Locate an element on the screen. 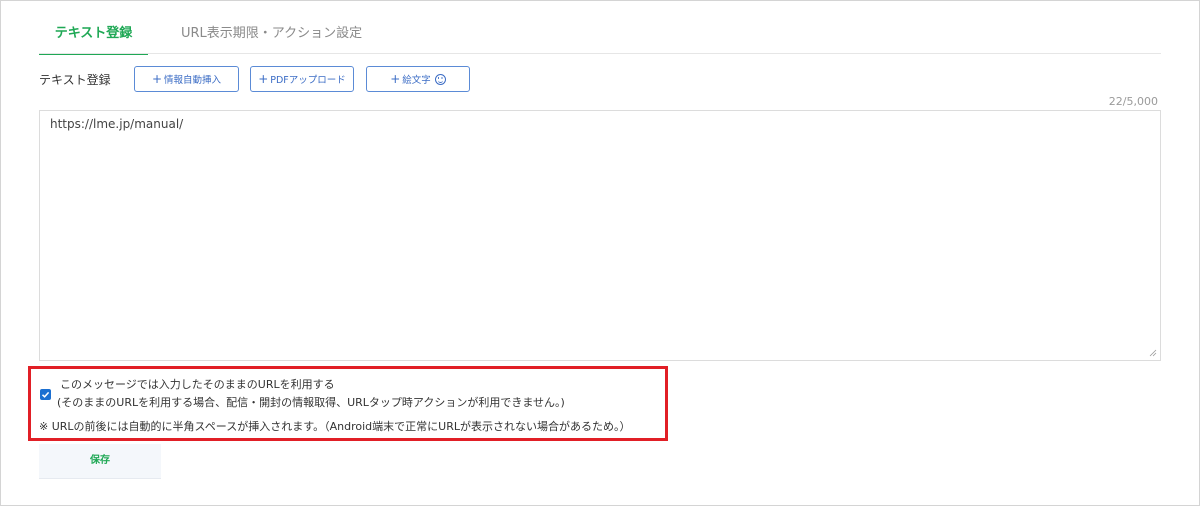 The width and height of the screenshot is (1200, 506). checkmark-icon is located at coordinates (45, 394).